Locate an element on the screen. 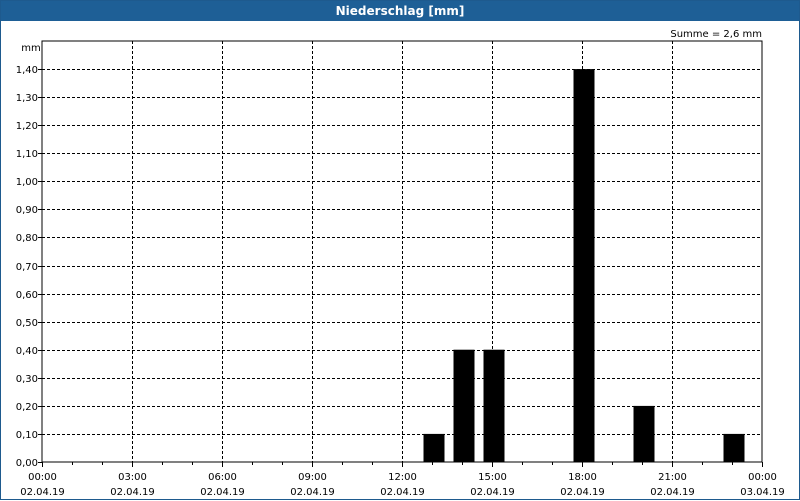 The width and height of the screenshot is (800, 501). x-tick-time-label: 03:00 is located at coordinates (132, 477).